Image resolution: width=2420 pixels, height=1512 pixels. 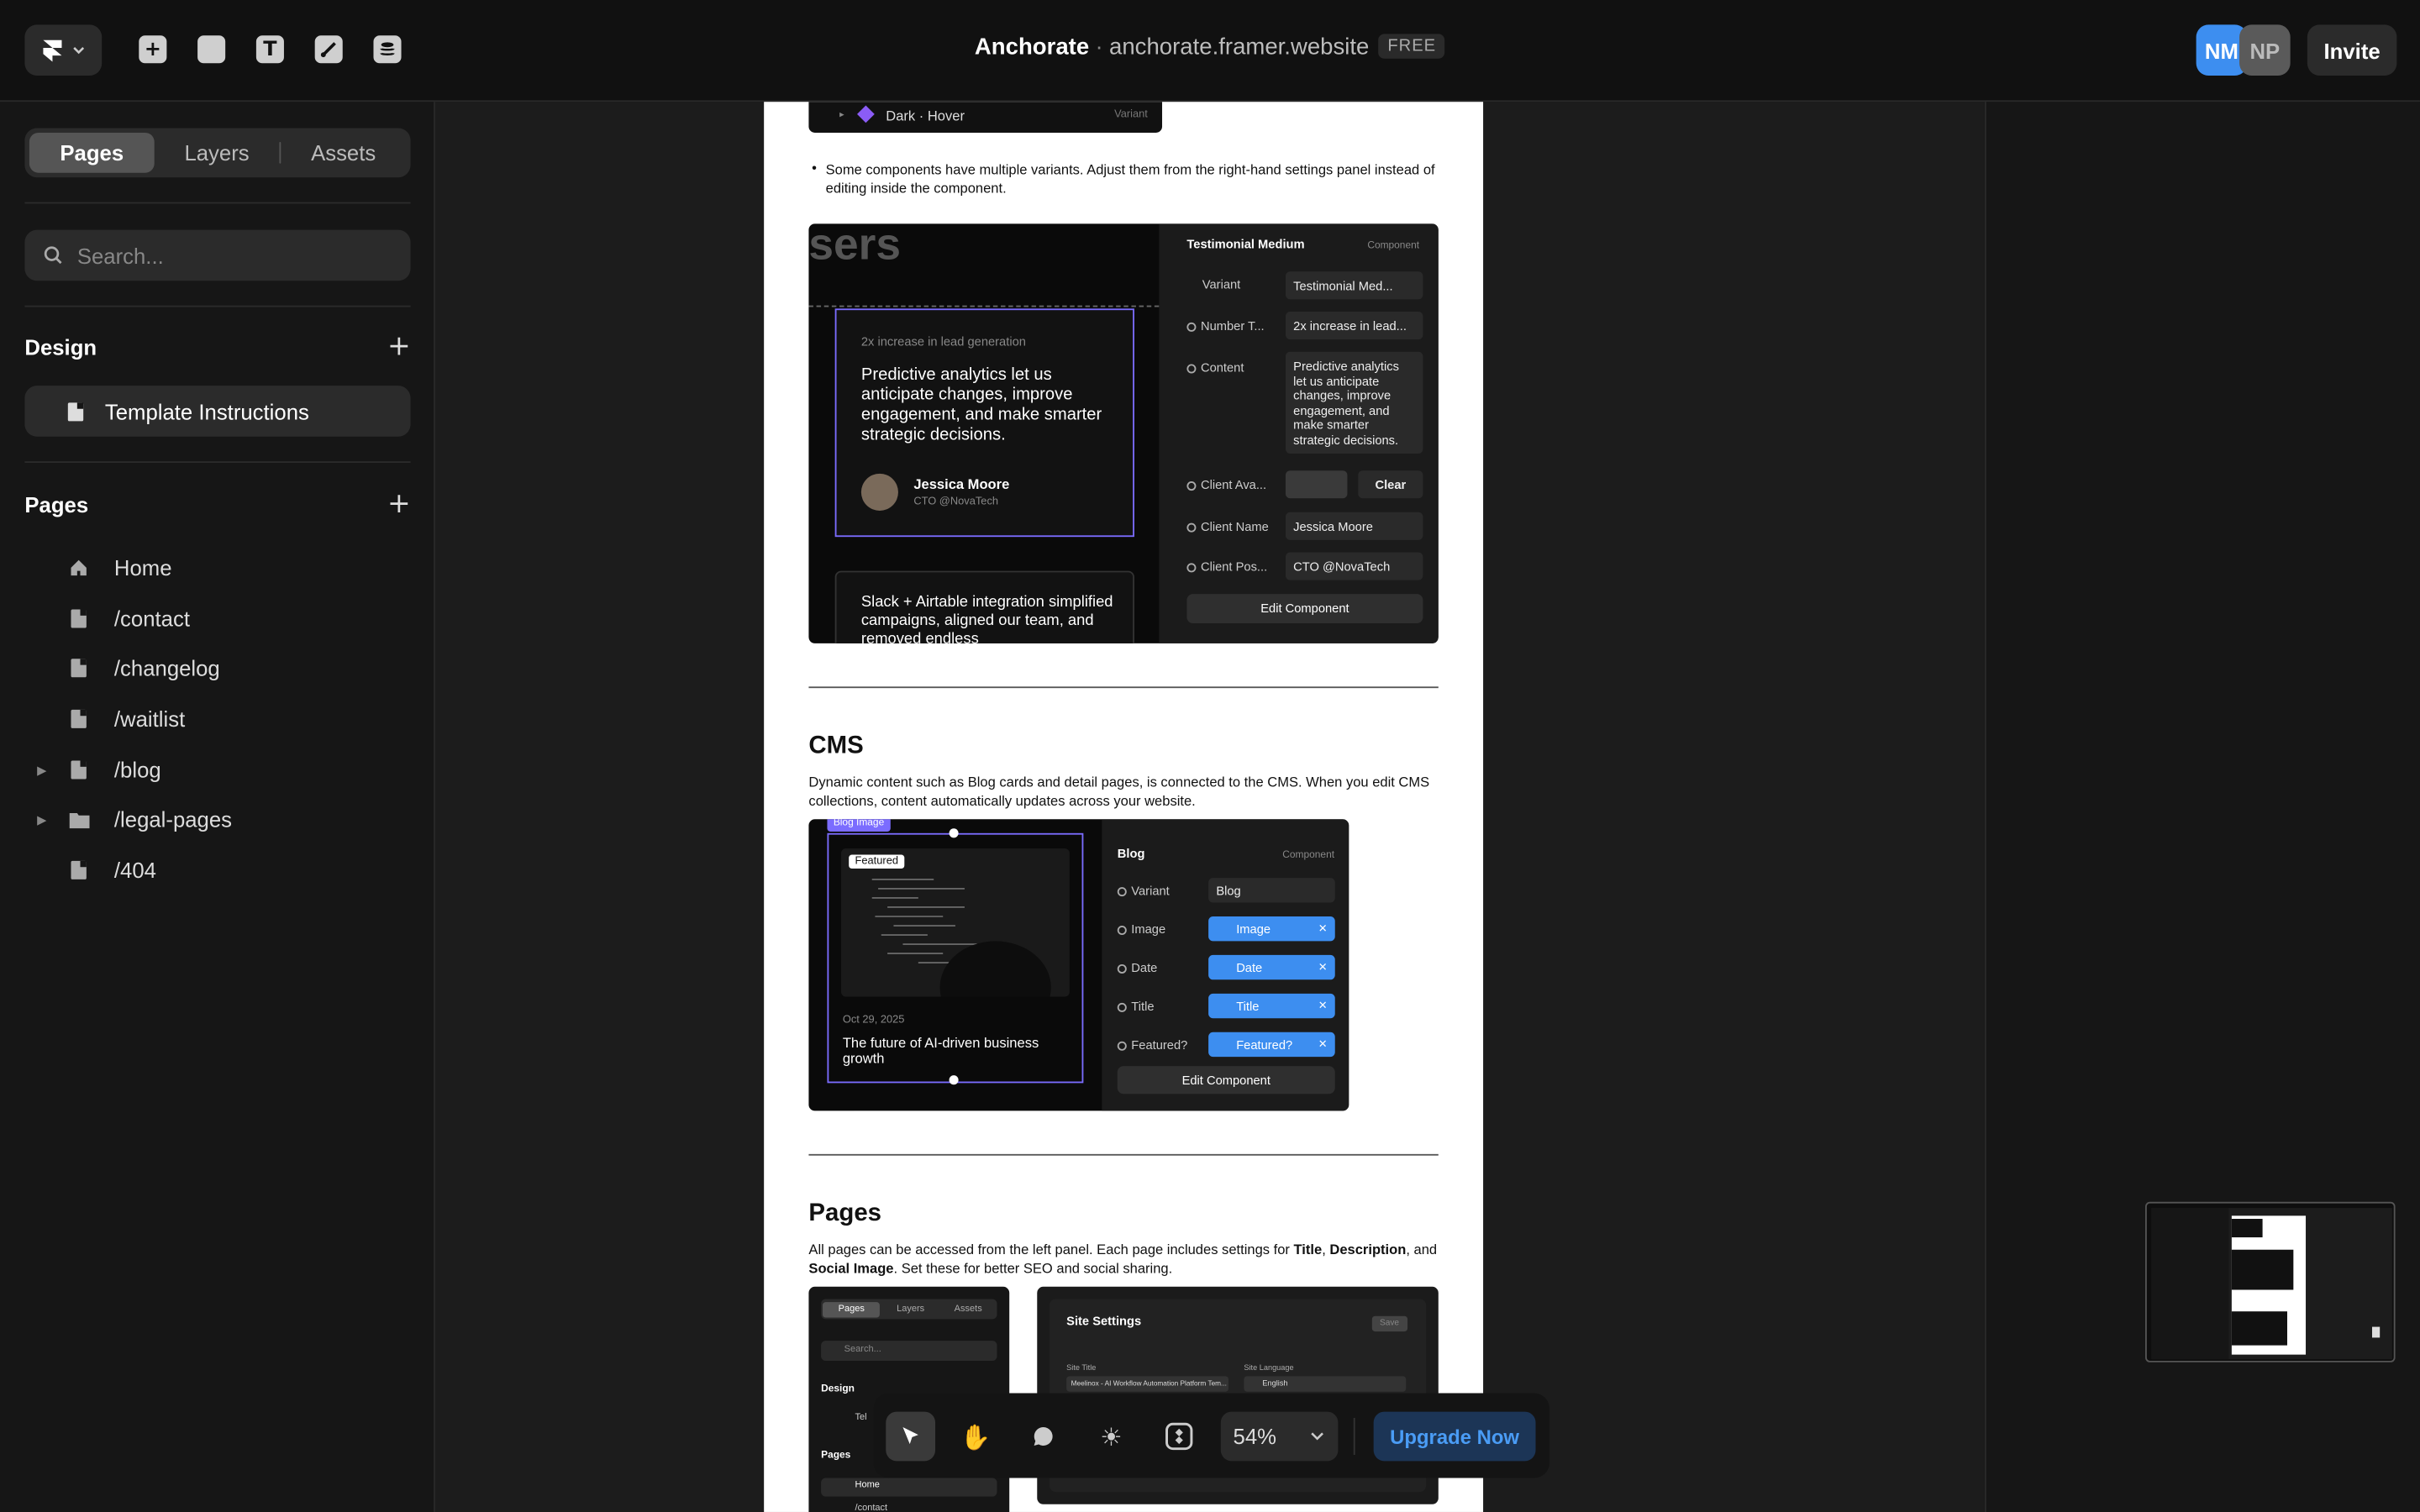 What do you see at coordinates (986, 117) in the screenshot?
I see `variant-row-screenshot: ▸ Dark · Hover Variant ⚭` at bounding box center [986, 117].